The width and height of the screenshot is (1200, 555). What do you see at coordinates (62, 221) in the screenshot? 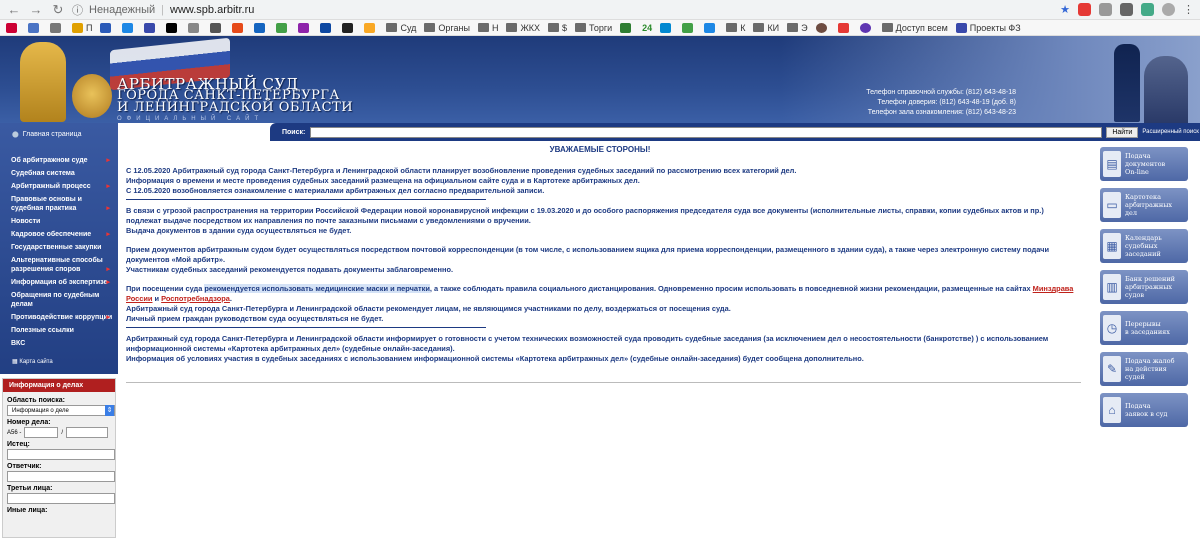
I see `sidebar-item-news: Новости` at bounding box center [62, 221].